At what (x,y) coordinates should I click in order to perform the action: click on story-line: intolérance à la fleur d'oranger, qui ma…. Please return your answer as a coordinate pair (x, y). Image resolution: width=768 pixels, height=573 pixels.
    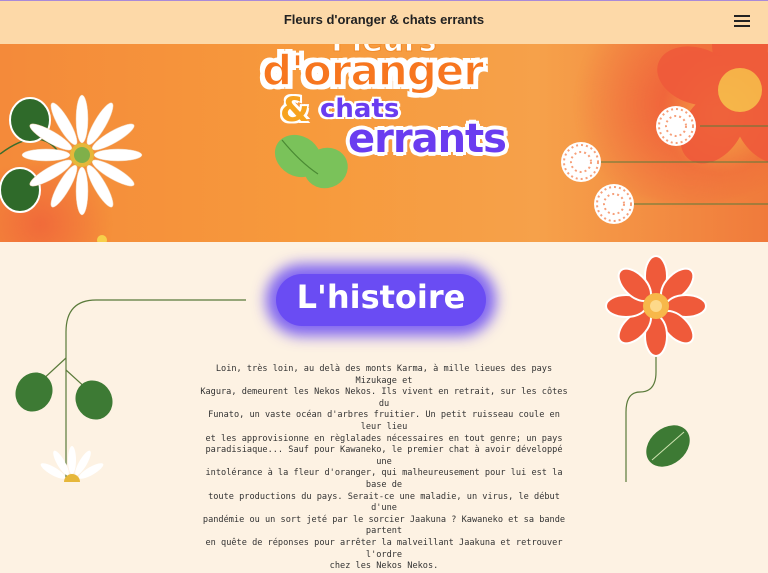
    Looking at the image, I should click on (384, 479).